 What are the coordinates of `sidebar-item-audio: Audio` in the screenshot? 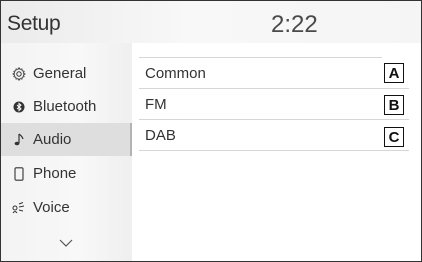 It's located at (66, 139).